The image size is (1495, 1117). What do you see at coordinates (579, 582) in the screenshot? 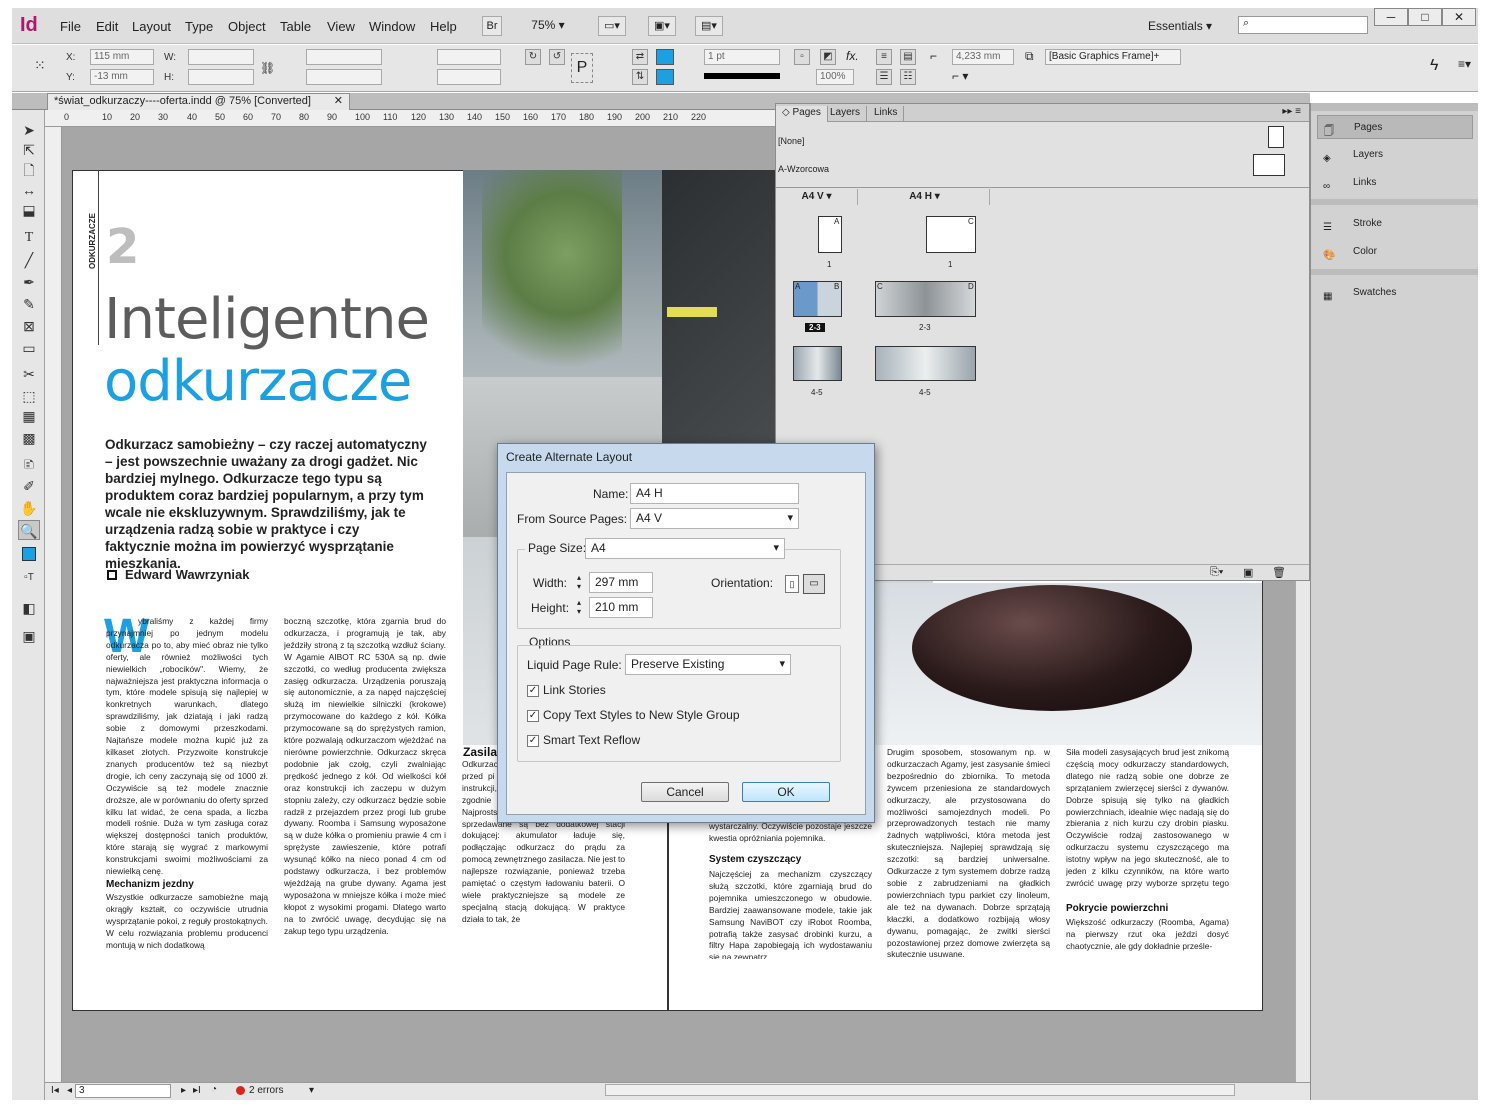
I see `width-stepper-icon: ▴ ▾` at bounding box center [579, 582].